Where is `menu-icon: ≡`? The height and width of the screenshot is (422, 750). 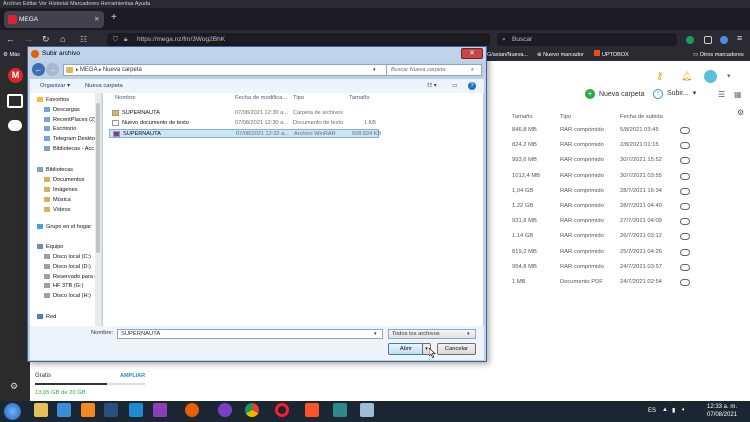
menu-icon: ≡ is located at coordinates (739, 38).